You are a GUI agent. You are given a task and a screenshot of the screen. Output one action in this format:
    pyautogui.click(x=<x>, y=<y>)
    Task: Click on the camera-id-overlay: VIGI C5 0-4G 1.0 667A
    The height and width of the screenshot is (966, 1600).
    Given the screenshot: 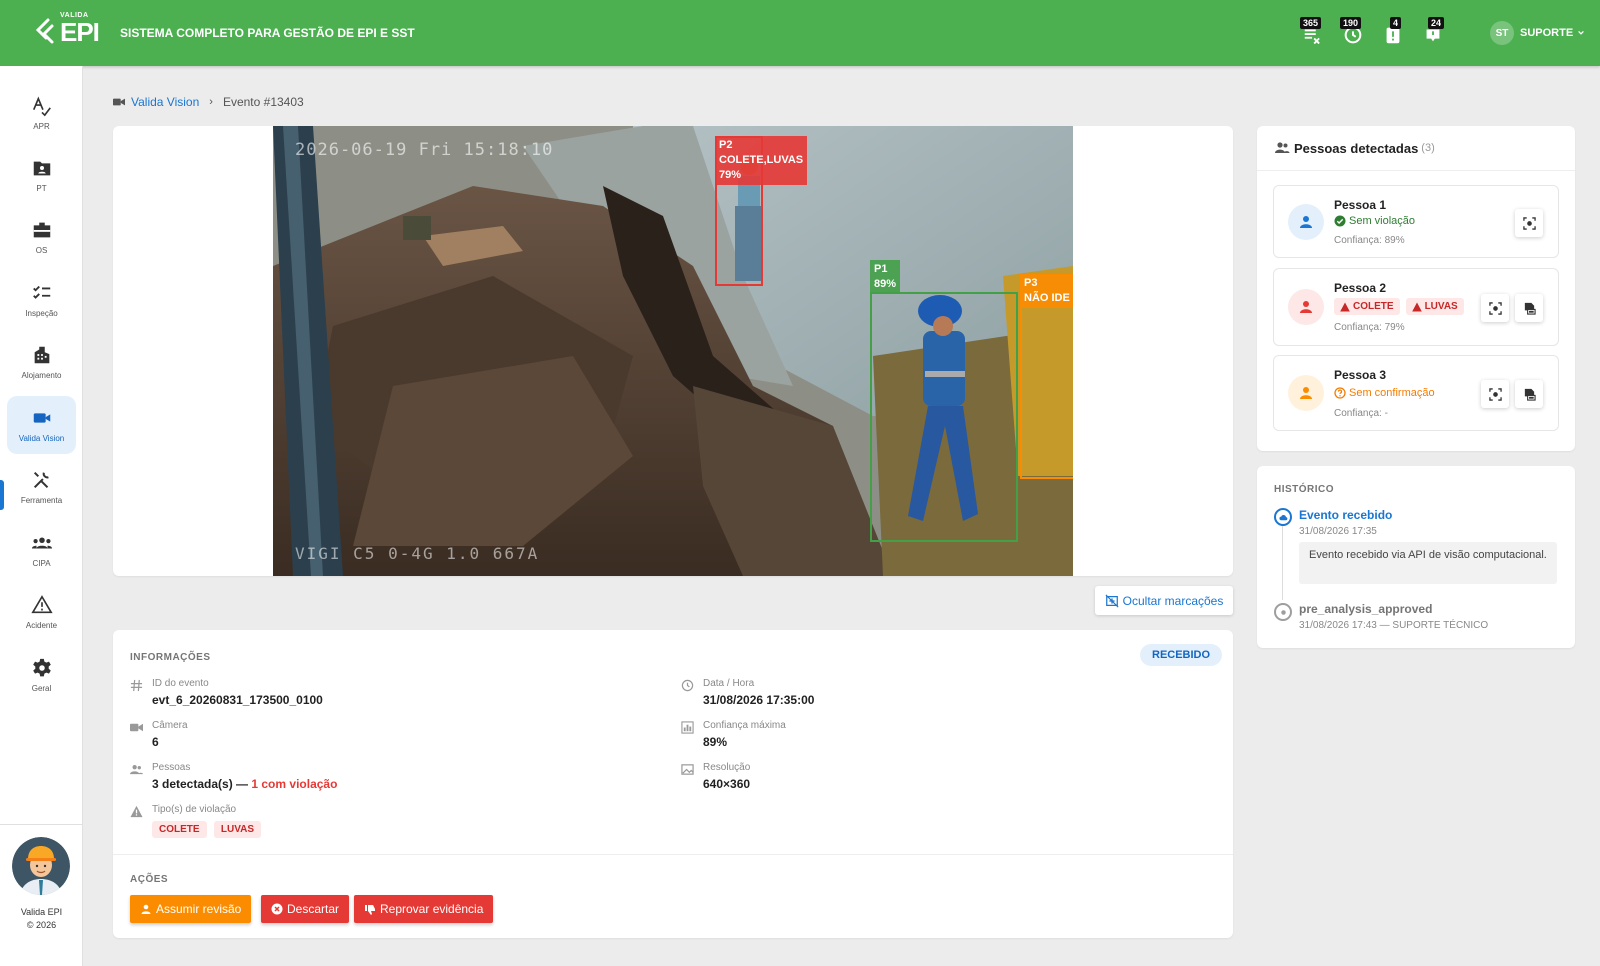 What is the action you would take?
    pyautogui.click(x=417, y=553)
    